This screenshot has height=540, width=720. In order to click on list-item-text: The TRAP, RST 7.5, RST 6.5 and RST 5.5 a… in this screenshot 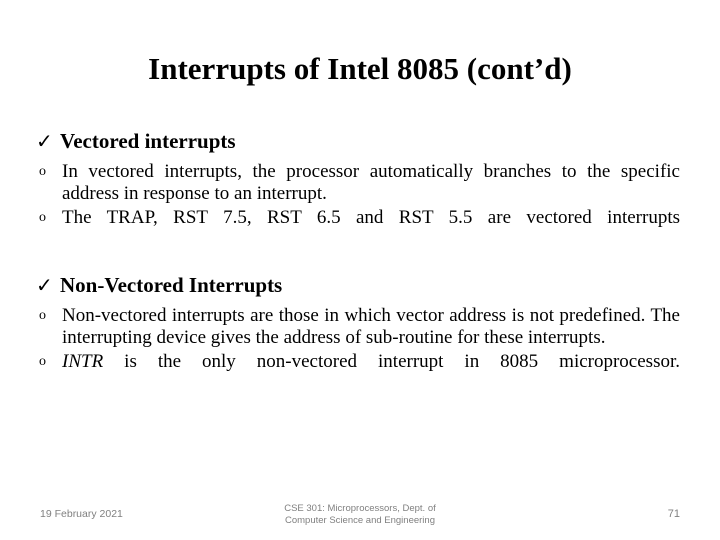, I will do `click(371, 217)`.